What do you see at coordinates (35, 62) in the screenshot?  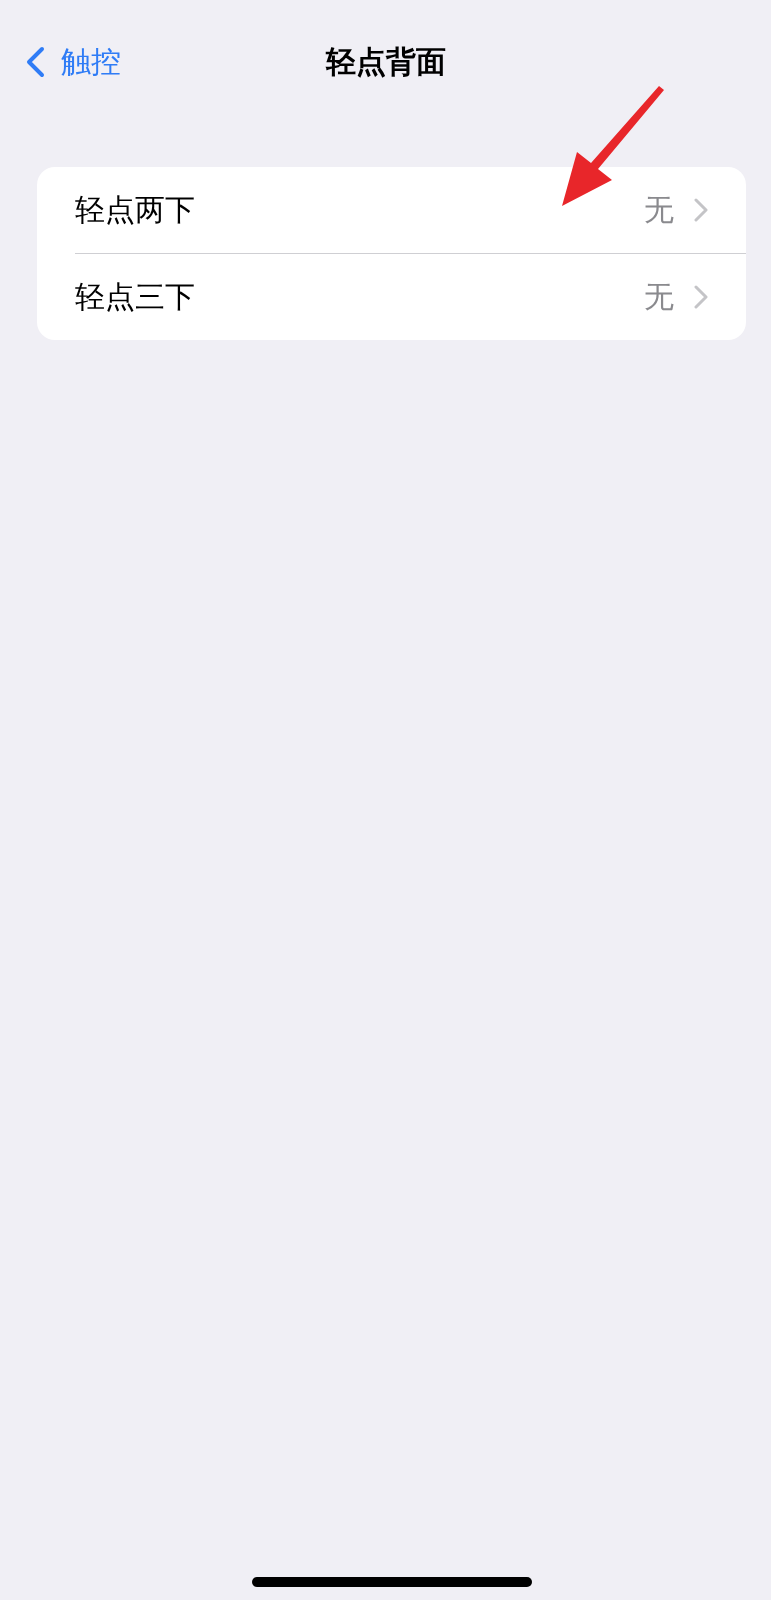 I see `back-chevron-icon` at bounding box center [35, 62].